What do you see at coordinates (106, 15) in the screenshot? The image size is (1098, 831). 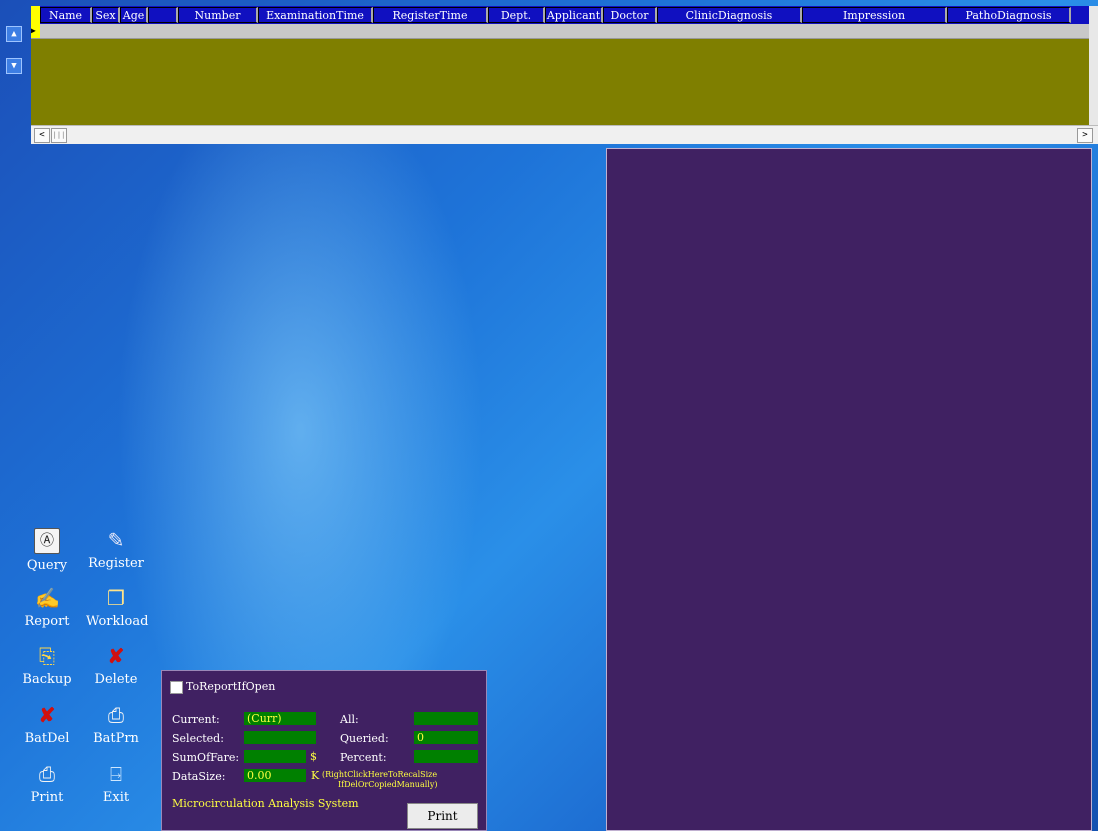 I see `col-header-sex: Sex` at bounding box center [106, 15].